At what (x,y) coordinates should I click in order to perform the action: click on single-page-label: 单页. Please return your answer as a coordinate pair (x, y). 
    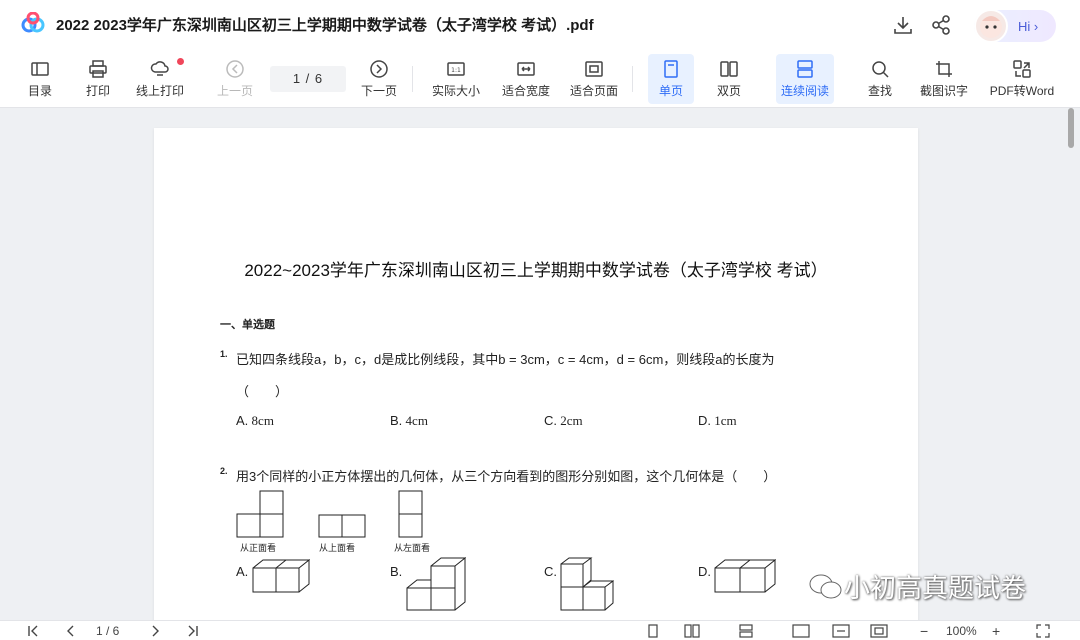
    Looking at the image, I should click on (670, 91).